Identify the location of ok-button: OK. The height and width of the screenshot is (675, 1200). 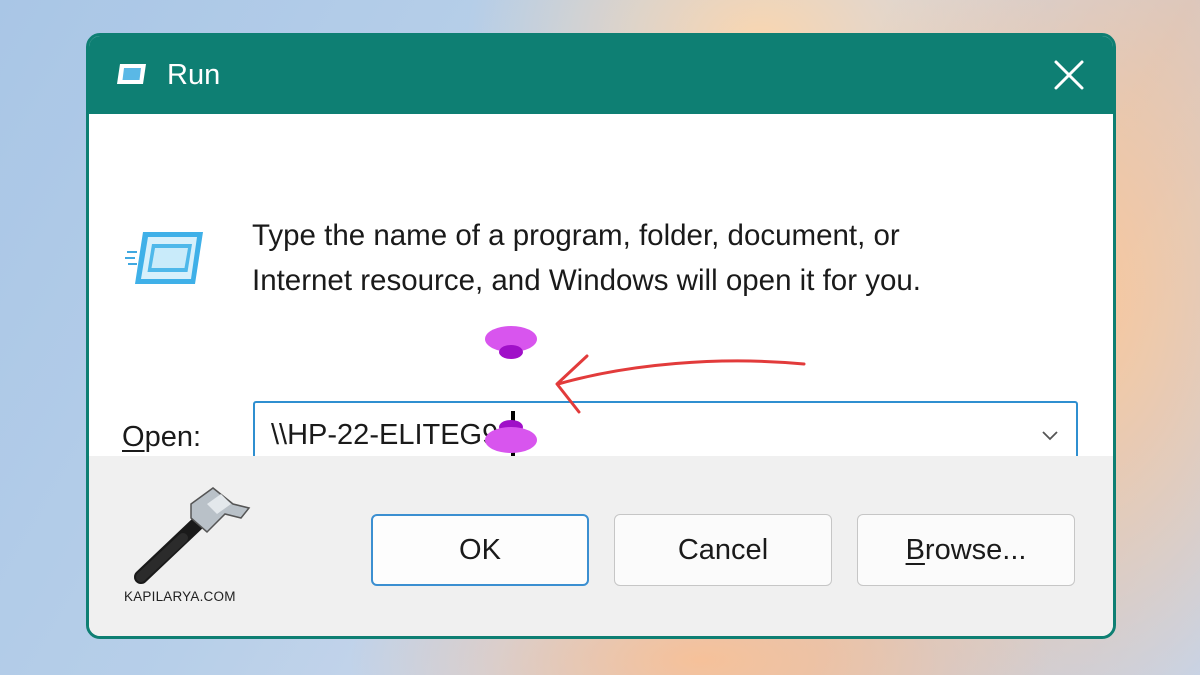
(480, 550).